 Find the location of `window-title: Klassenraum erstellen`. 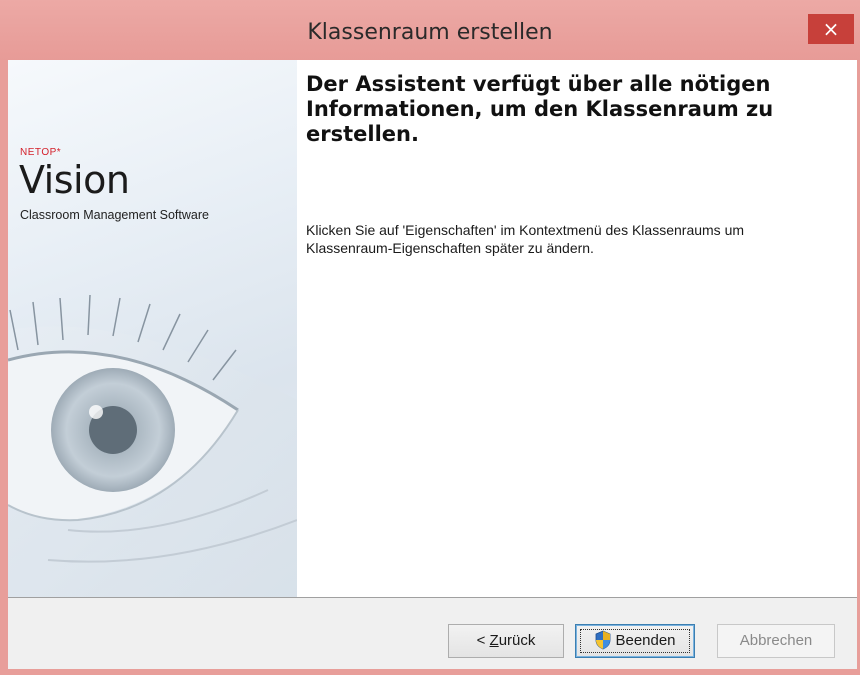

window-title: Klassenraum erstellen is located at coordinates (430, 32).